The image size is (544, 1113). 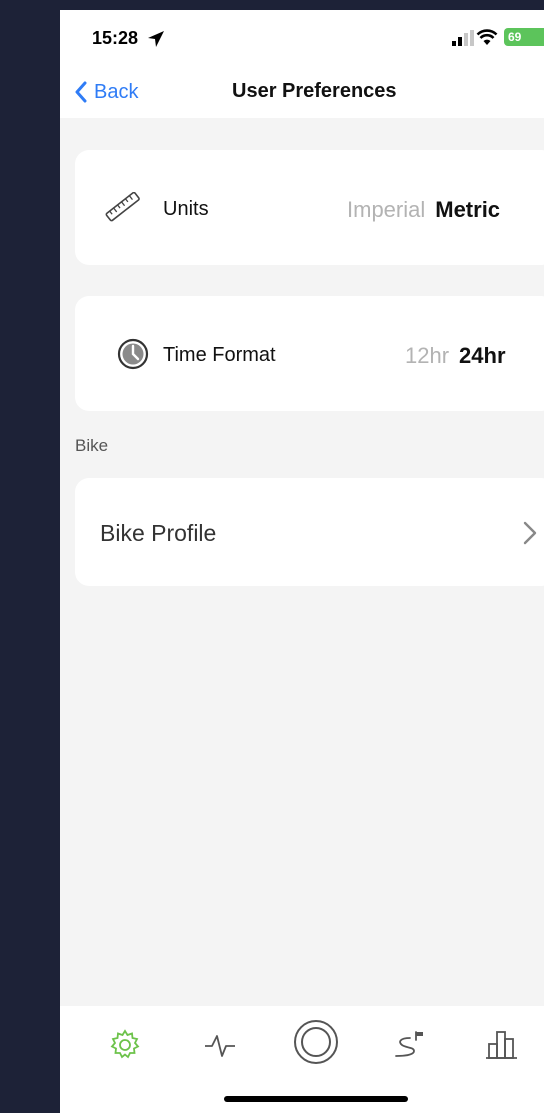 What do you see at coordinates (524, 37) in the screenshot?
I see `battery-icon: 69` at bounding box center [524, 37].